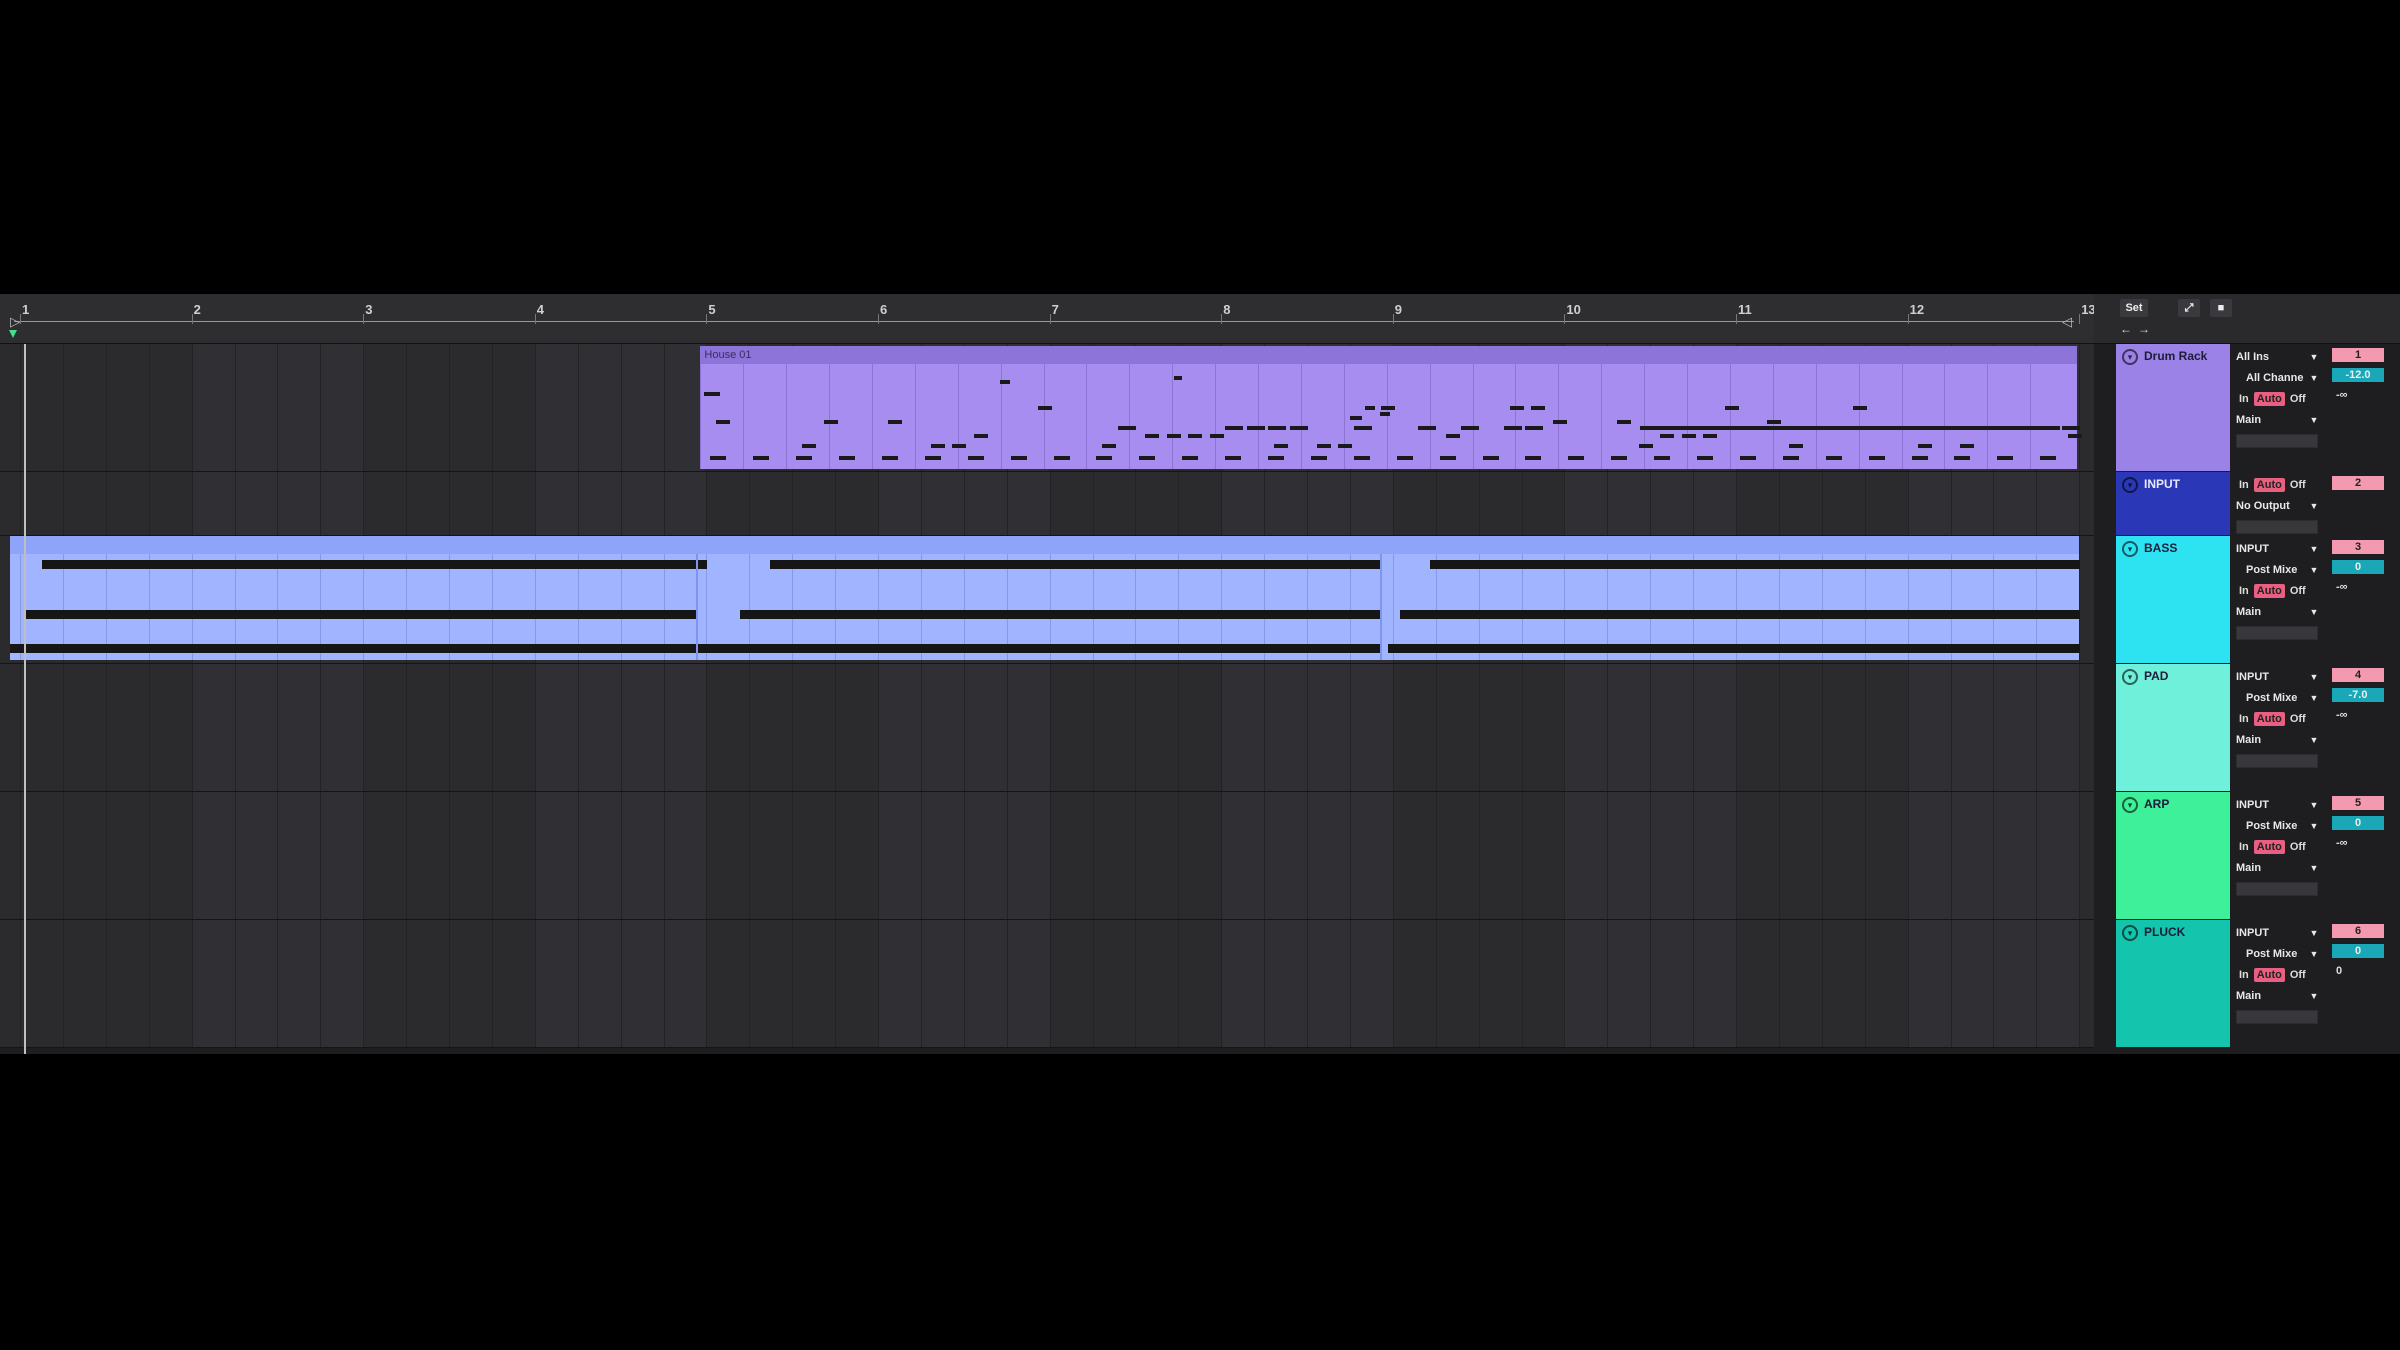 This screenshot has width=2400, height=1350. Describe the element at coordinates (2173, 727) in the screenshot. I see `track-header: ▾ PAD` at that location.